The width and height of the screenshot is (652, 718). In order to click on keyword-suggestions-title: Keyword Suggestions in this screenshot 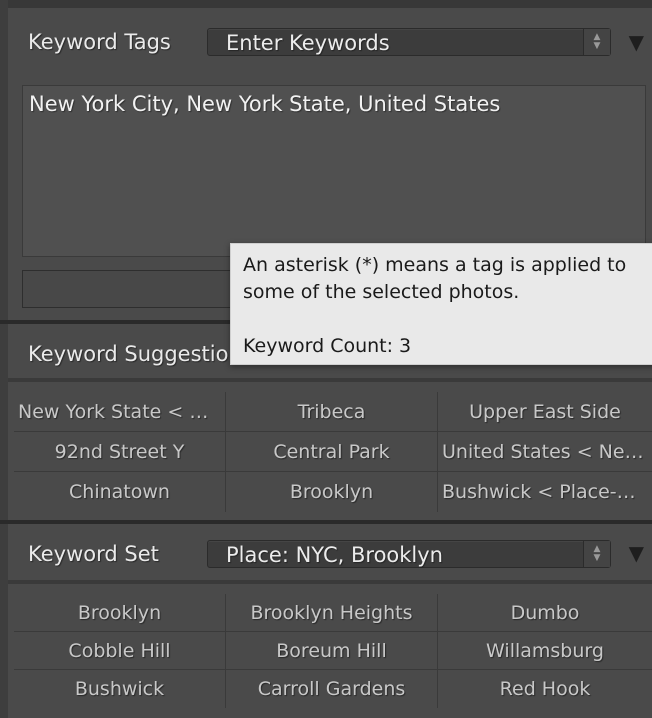, I will do `click(140, 354)`.